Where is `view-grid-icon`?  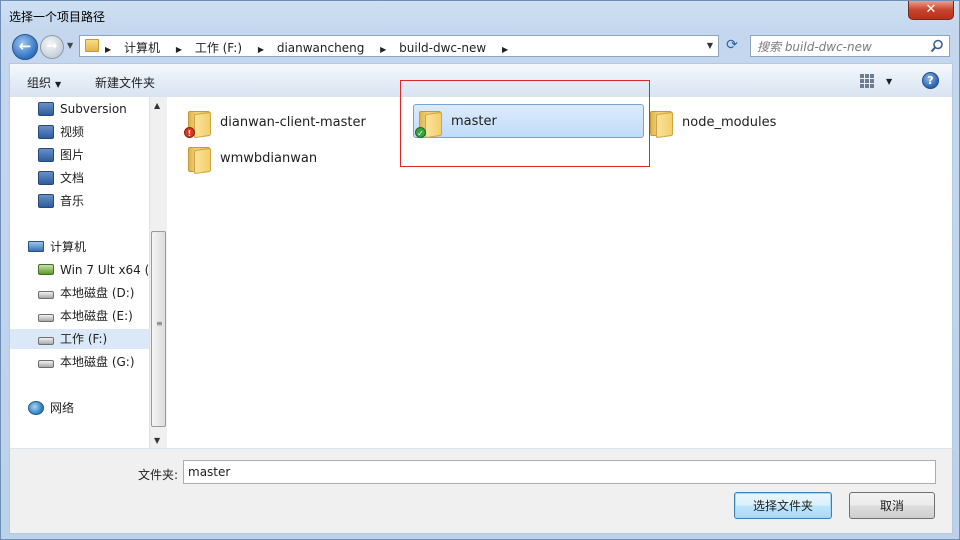
view-grid-icon is located at coordinates (867, 81).